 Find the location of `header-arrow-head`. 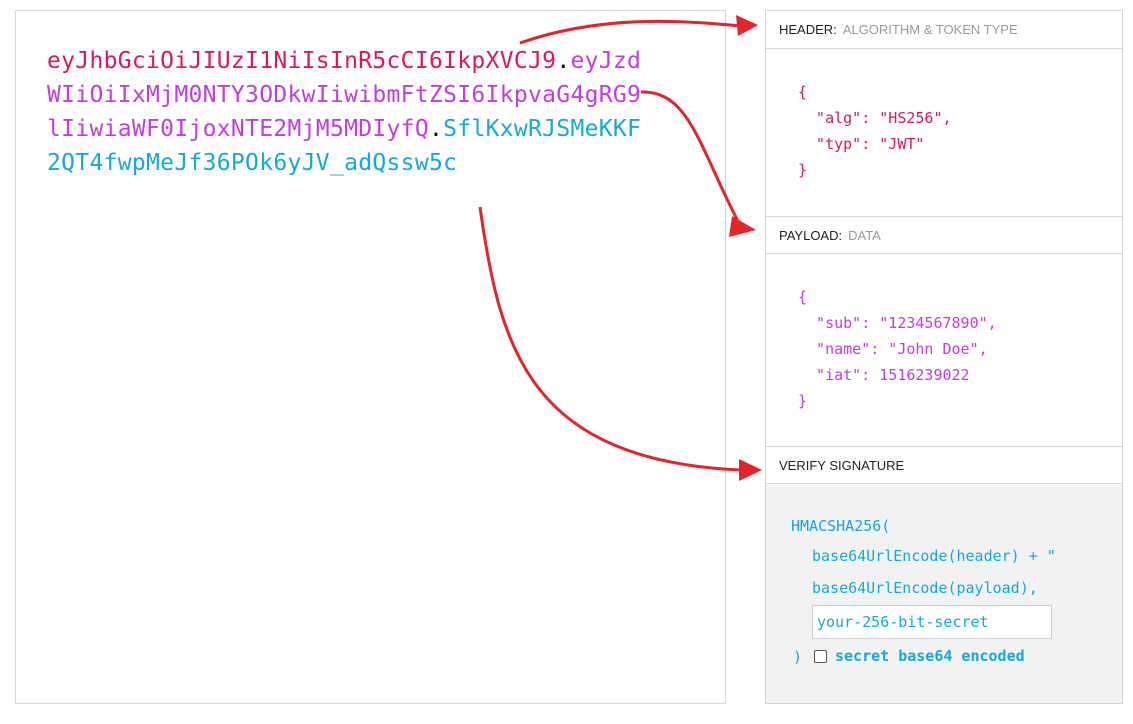

header-arrow-head is located at coordinates (747, 25).